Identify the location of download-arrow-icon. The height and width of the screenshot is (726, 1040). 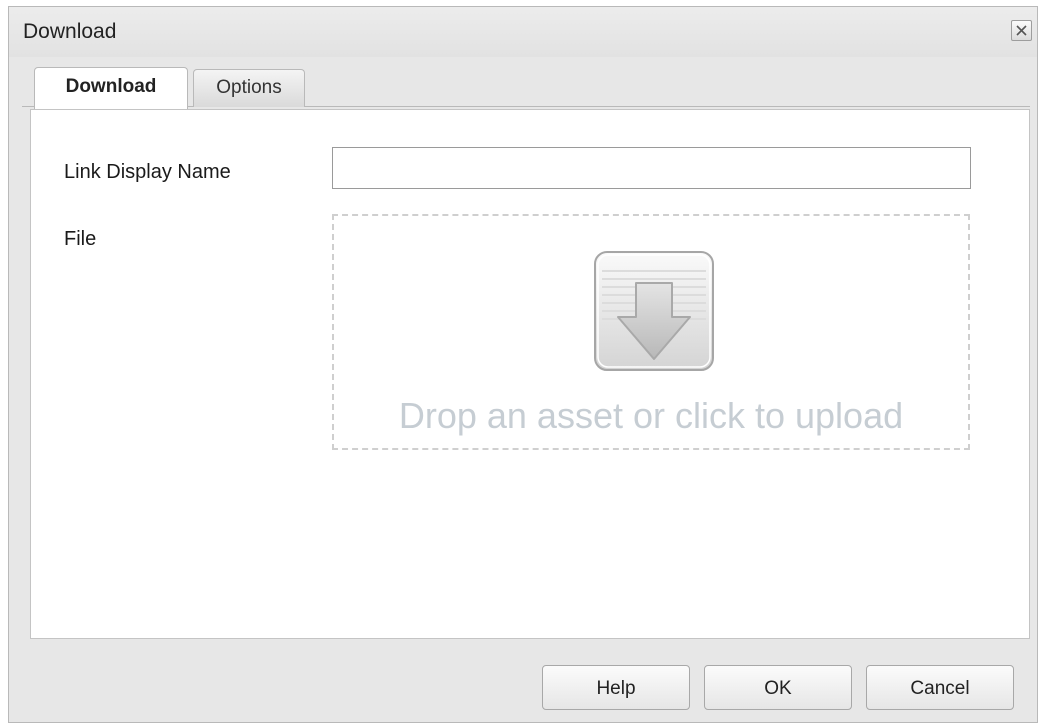
(654, 311).